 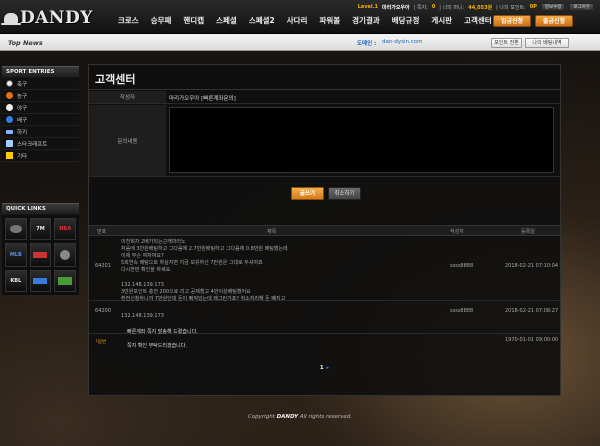 What do you see at coordinates (40, 132) in the screenshot?
I see `sport-item-hockey: 하키` at bounding box center [40, 132].